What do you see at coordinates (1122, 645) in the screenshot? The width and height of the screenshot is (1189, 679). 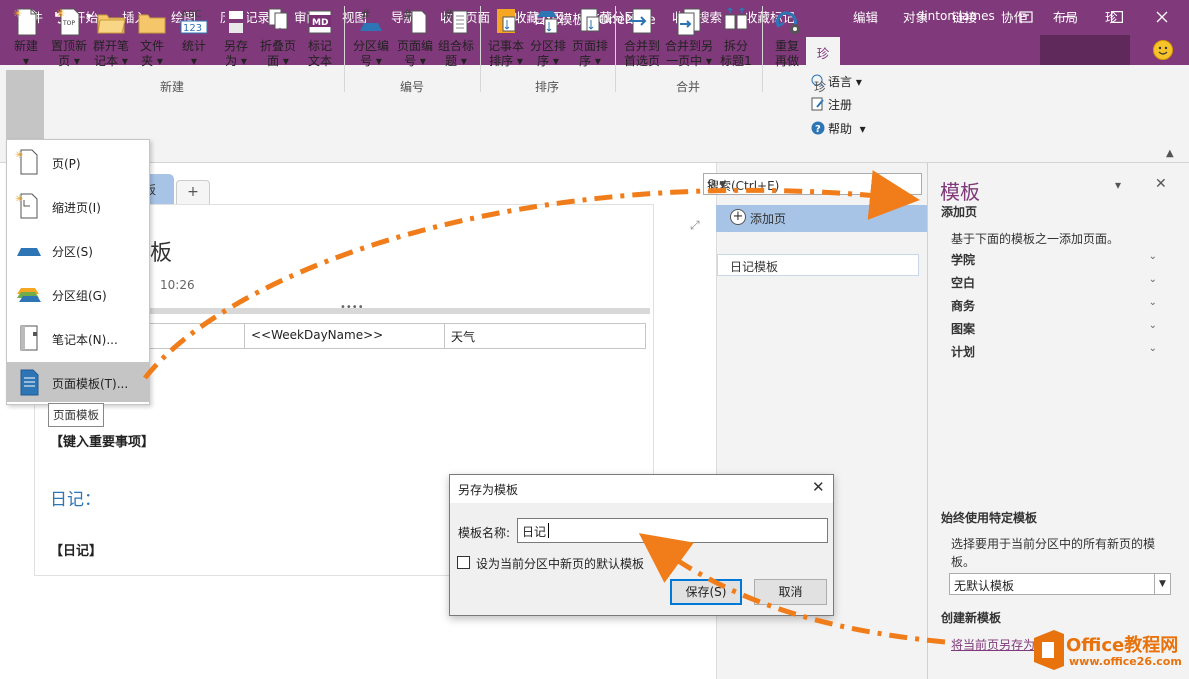 I see `watermark-brand: Office教程网` at bounding box center [1122, 645].